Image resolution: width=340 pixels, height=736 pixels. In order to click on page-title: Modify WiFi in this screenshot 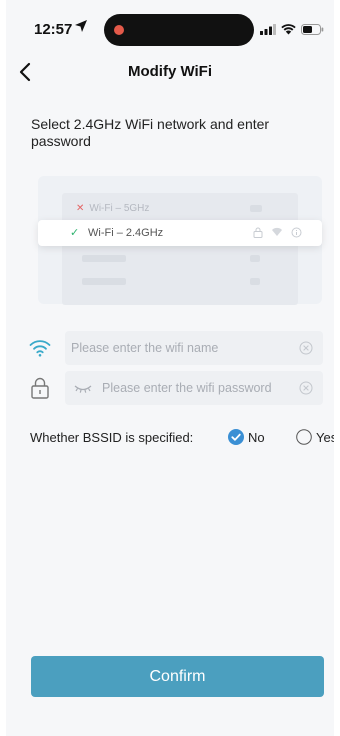, I will do `click(170, 71)`.